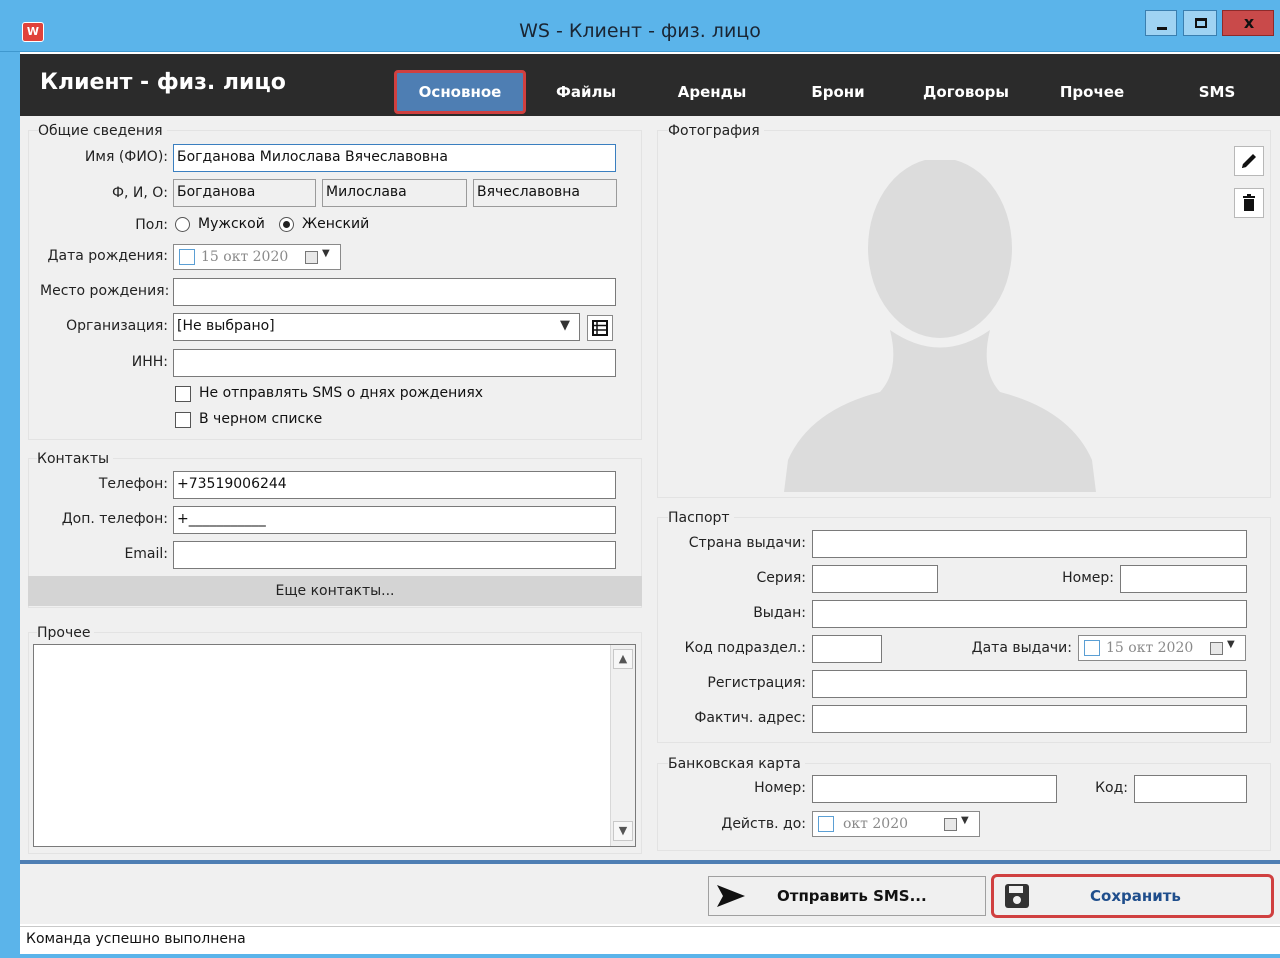  I want to click on passport-number-input, so click(1183, 579).